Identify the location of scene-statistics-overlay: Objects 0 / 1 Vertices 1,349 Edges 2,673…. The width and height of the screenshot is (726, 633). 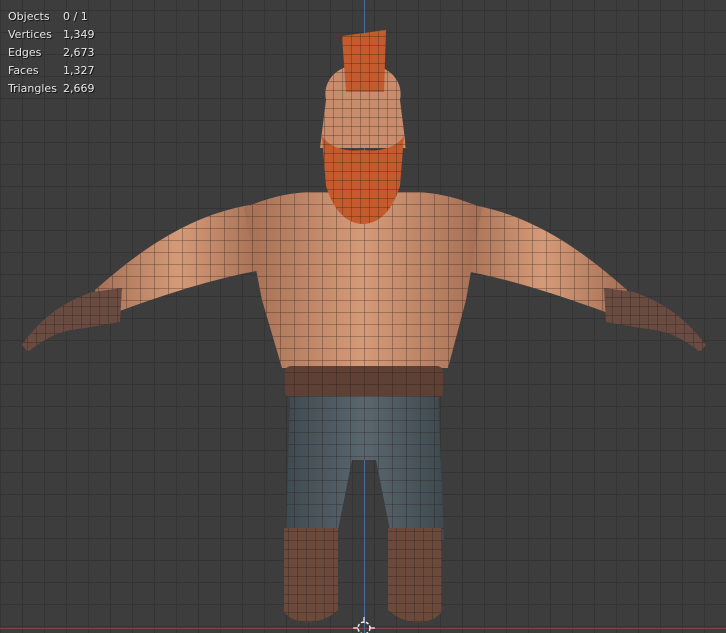
(51, 53).